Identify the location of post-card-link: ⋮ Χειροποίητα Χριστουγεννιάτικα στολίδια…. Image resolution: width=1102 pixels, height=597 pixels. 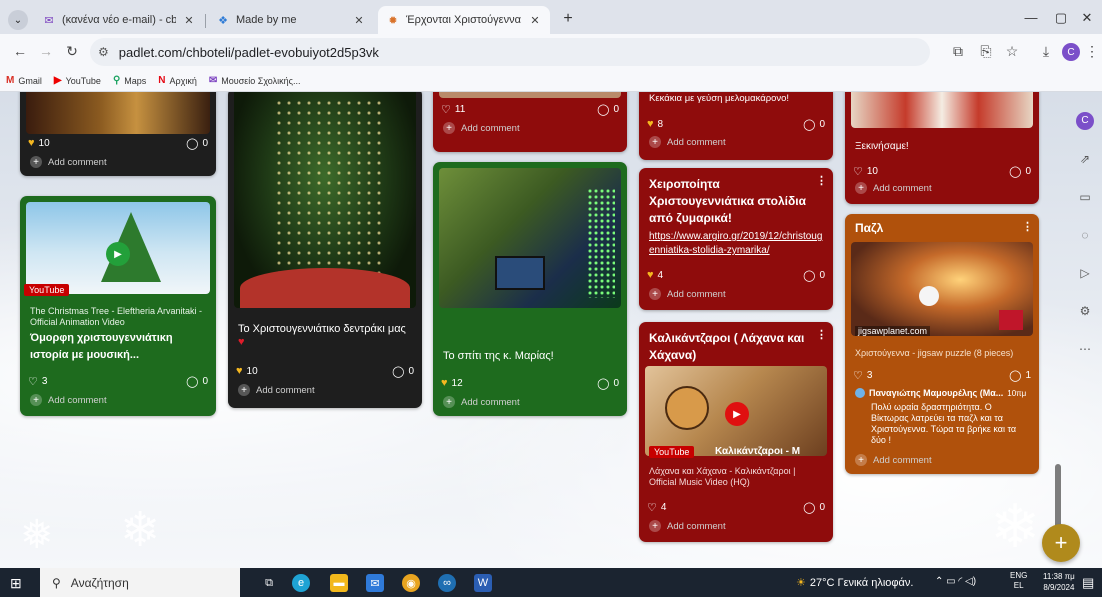
(736, 239).